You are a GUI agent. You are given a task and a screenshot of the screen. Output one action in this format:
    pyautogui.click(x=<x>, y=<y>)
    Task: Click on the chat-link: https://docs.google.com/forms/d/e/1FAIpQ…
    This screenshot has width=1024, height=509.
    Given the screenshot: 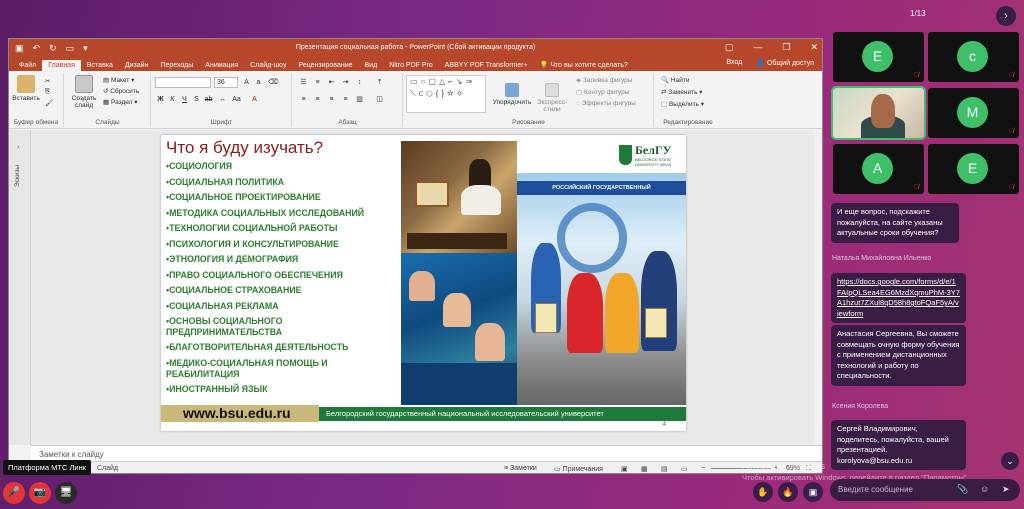 What is the action you would take?
    pyautogui.click(x=898, y=297)
    